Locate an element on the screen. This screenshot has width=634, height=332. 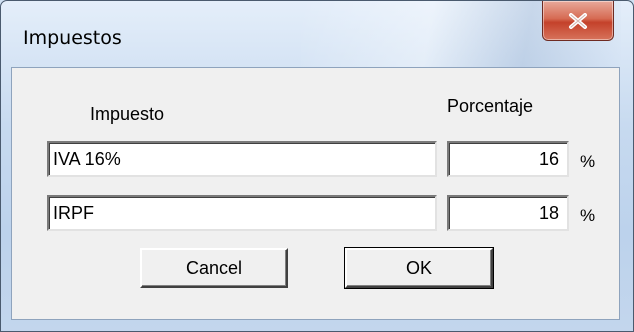
header-porcentaje: Porcentaje is located at coordinates (490, 106).